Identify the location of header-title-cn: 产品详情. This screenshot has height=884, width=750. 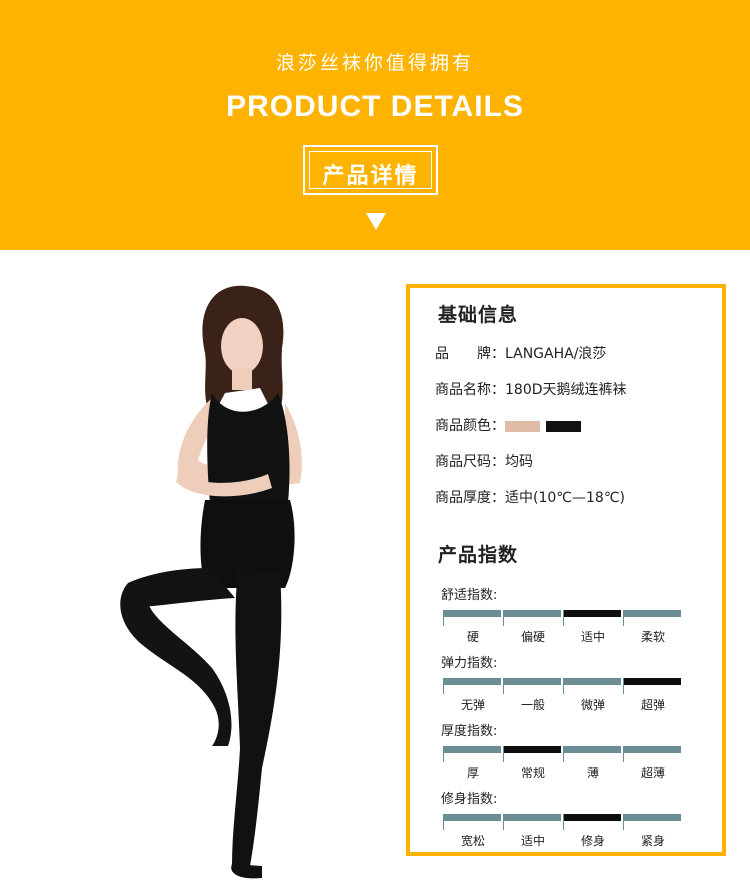
(370, 176).